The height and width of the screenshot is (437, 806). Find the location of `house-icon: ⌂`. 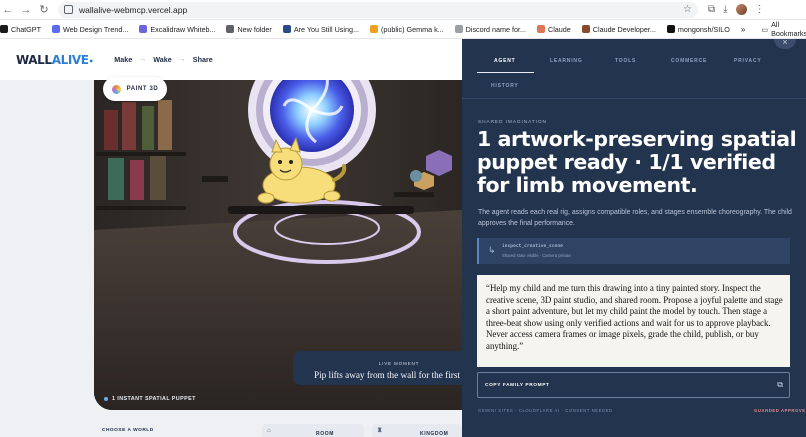

house-icon: ⌂ is located at coordinates (269, 430).